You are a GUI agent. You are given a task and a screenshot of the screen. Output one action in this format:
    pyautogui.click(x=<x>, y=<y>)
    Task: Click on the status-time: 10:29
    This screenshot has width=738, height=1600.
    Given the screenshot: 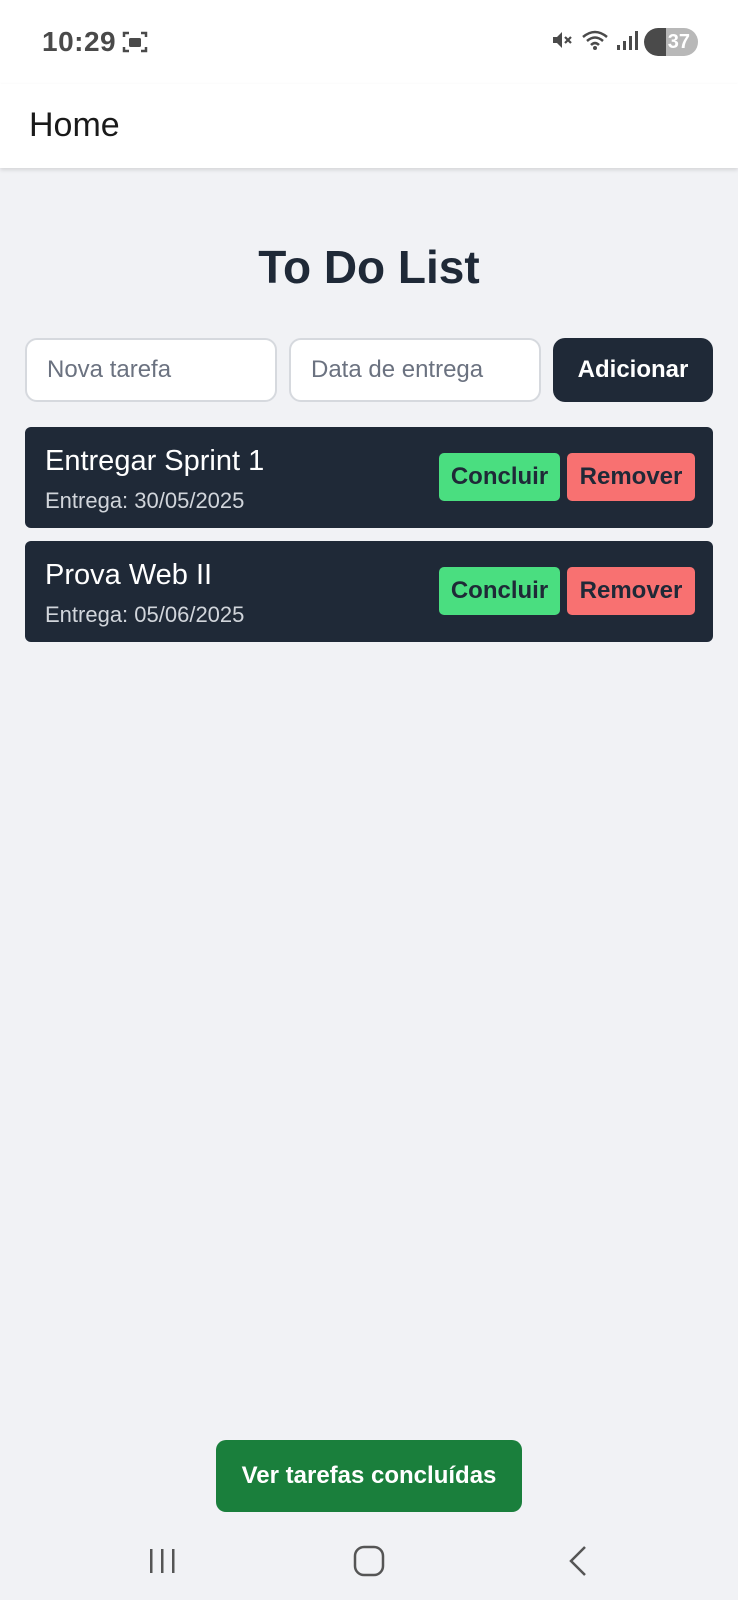 What is the action you would take?
    pyautogui.click(x=79, y=41)
    